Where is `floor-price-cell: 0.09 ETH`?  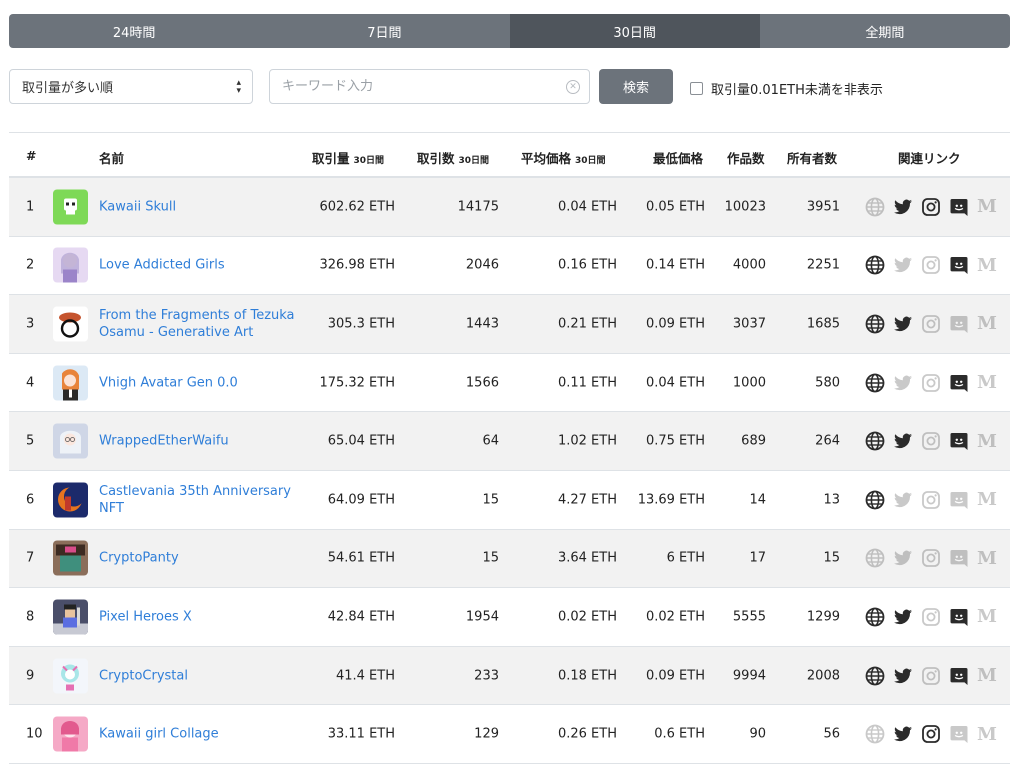 floor-price-cell: 0.09 ETH is located at coordinates (675, 324).